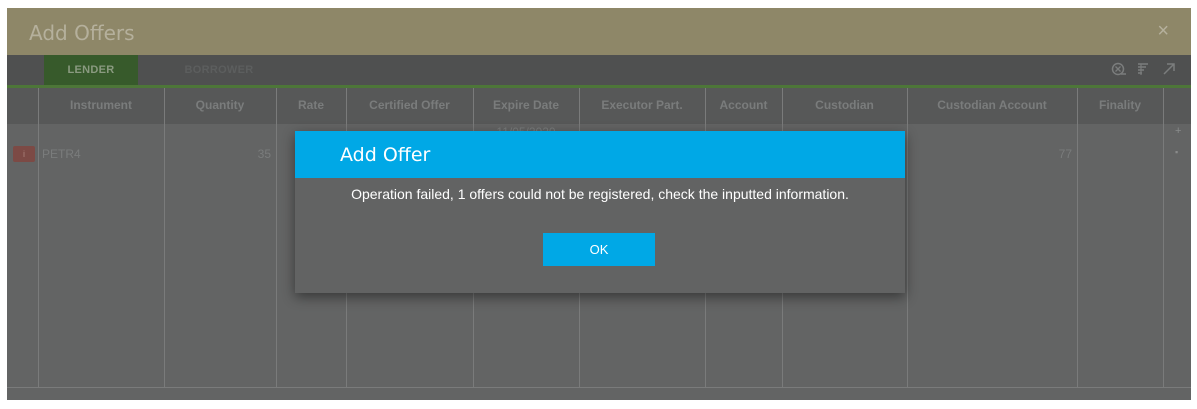 The height and width of the screenshot is (409, 1197). I want to click on col-finality: Finality, so click(1120, 106).